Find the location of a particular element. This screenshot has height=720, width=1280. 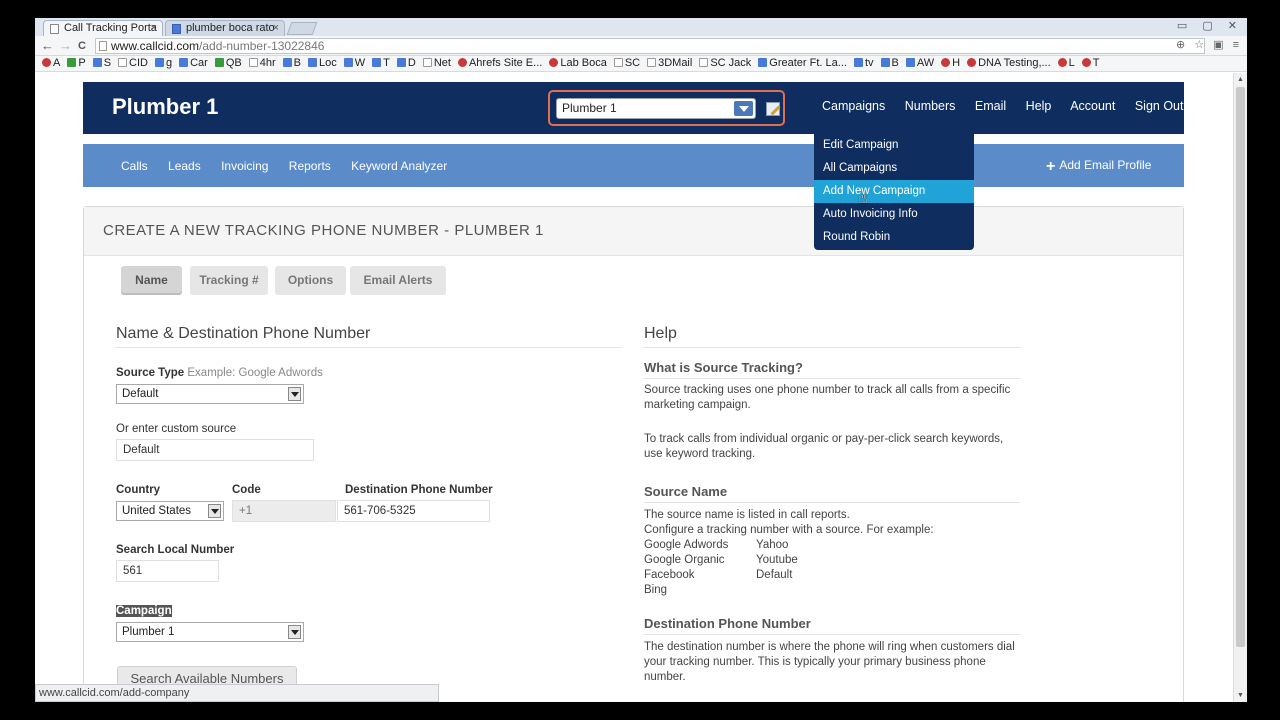

bookmark-item: A is located at coordinates (51, 63).